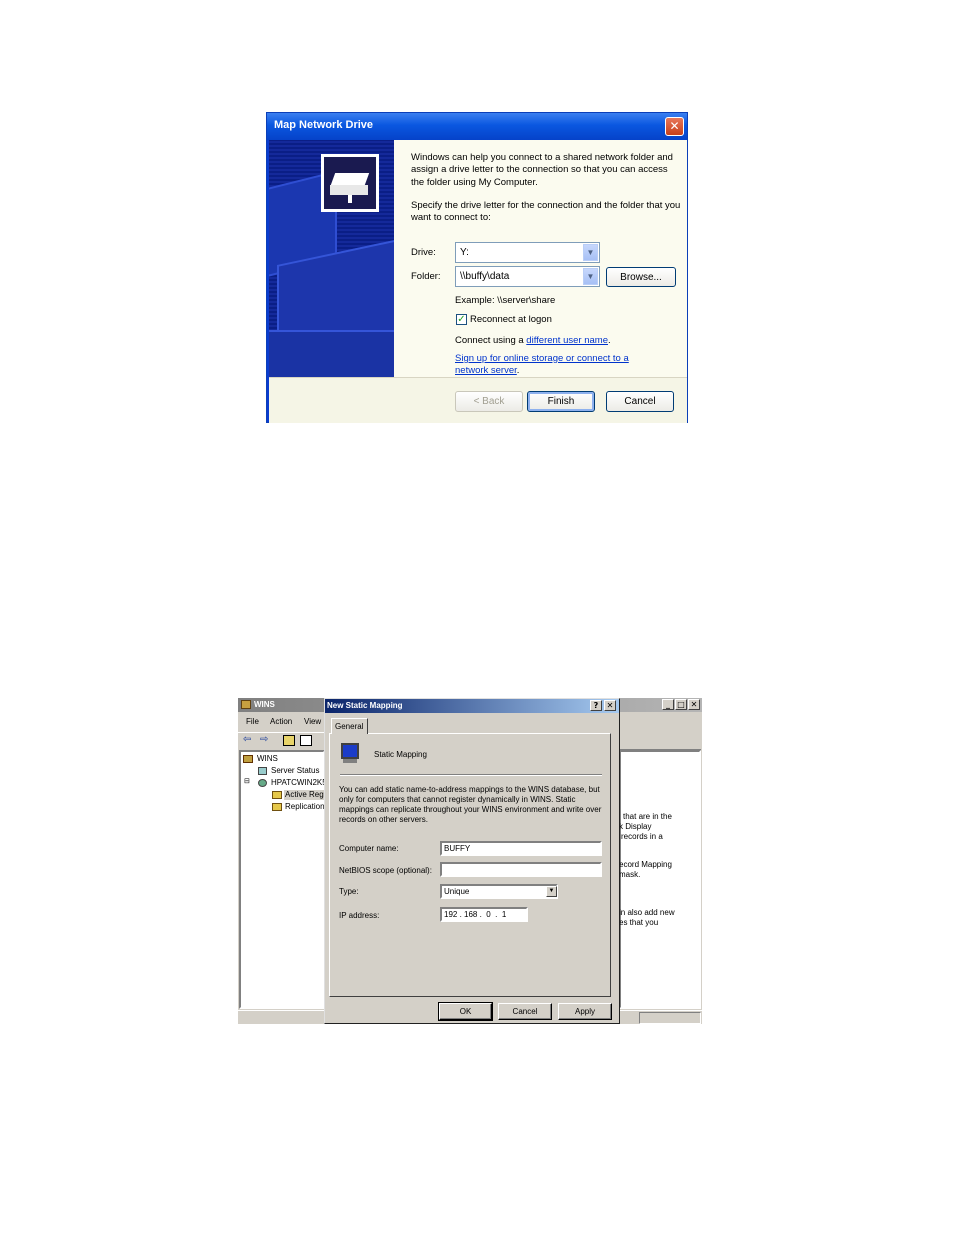 The image size is (954, 1235). I want to click on finish-button: Finish, so click(561, 401).